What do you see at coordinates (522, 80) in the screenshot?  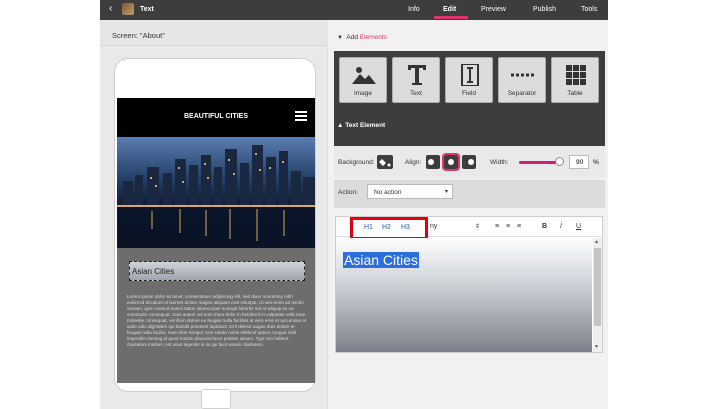 I see `separator-element-button: Separator` at bounding box center [522, 80].